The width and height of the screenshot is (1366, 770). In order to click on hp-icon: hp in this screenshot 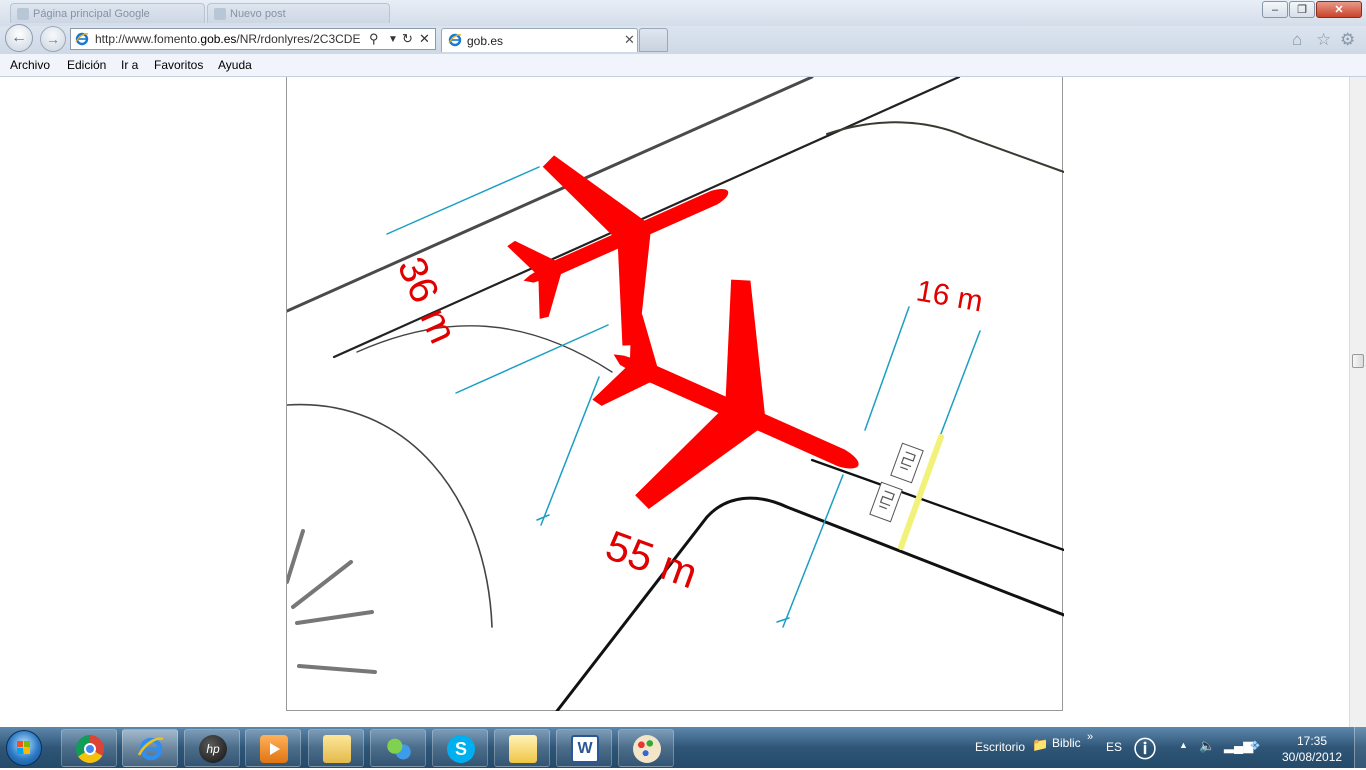, I will do `click(213, 749)`.